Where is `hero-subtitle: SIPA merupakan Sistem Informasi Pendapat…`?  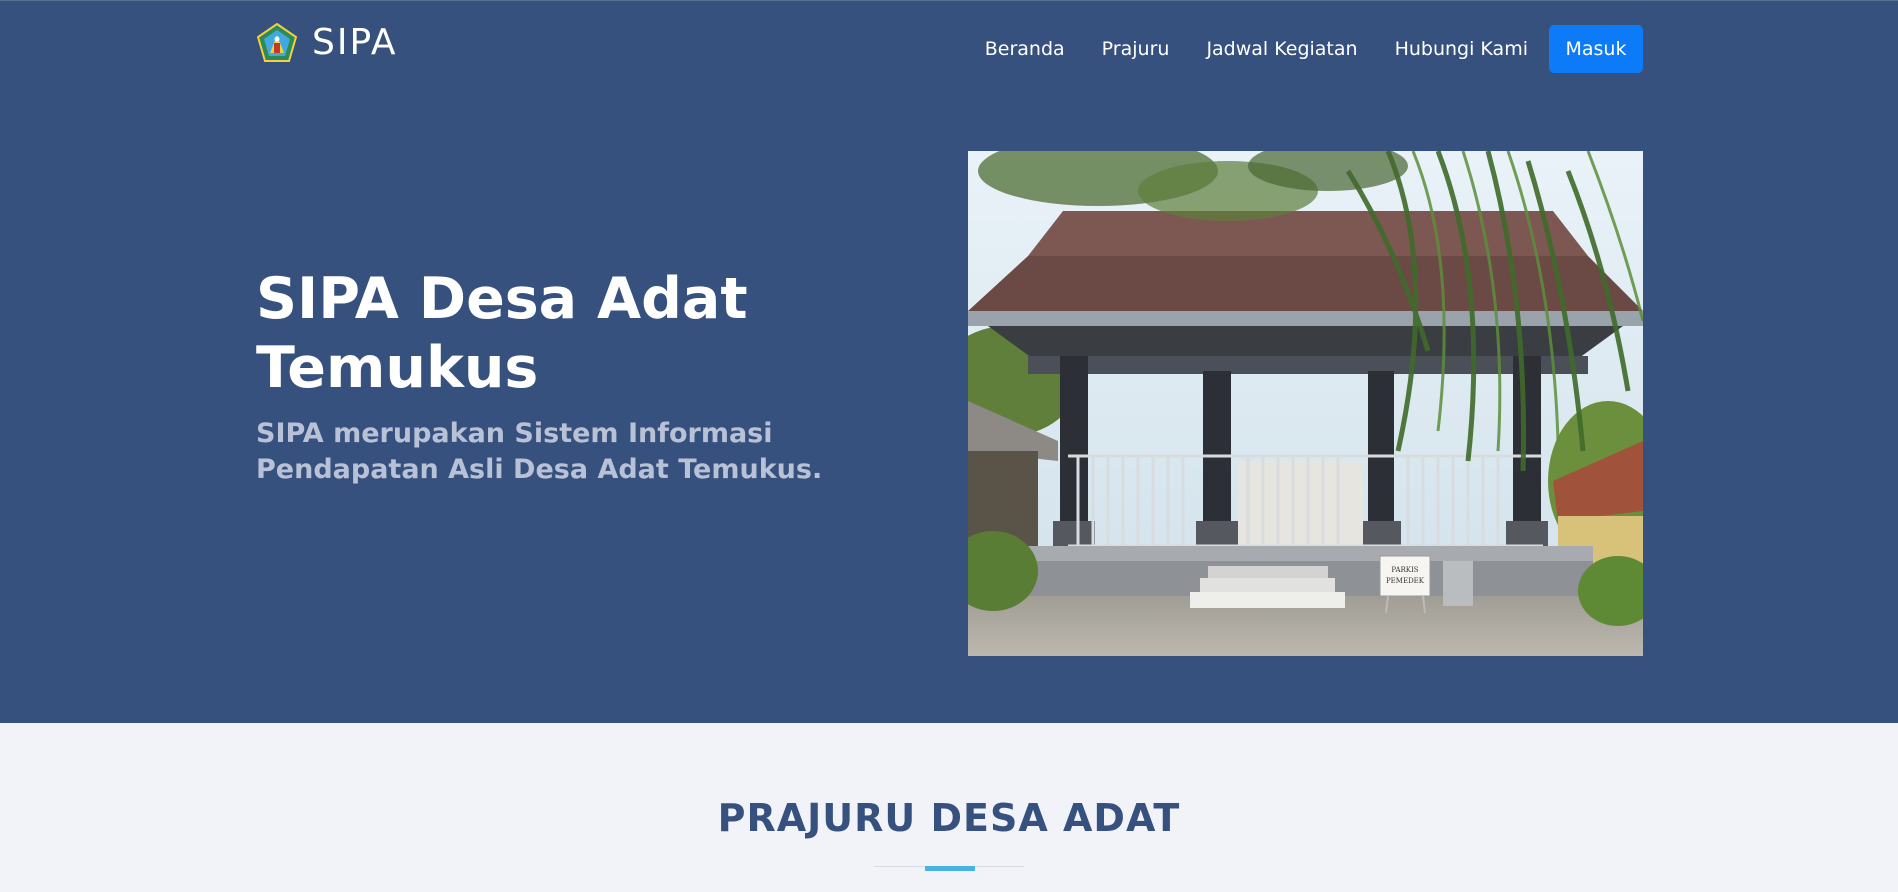
hero-subtitle: SIPA merupakan Sistem Informasi Pendapat… is located at coordinates (539, 451).